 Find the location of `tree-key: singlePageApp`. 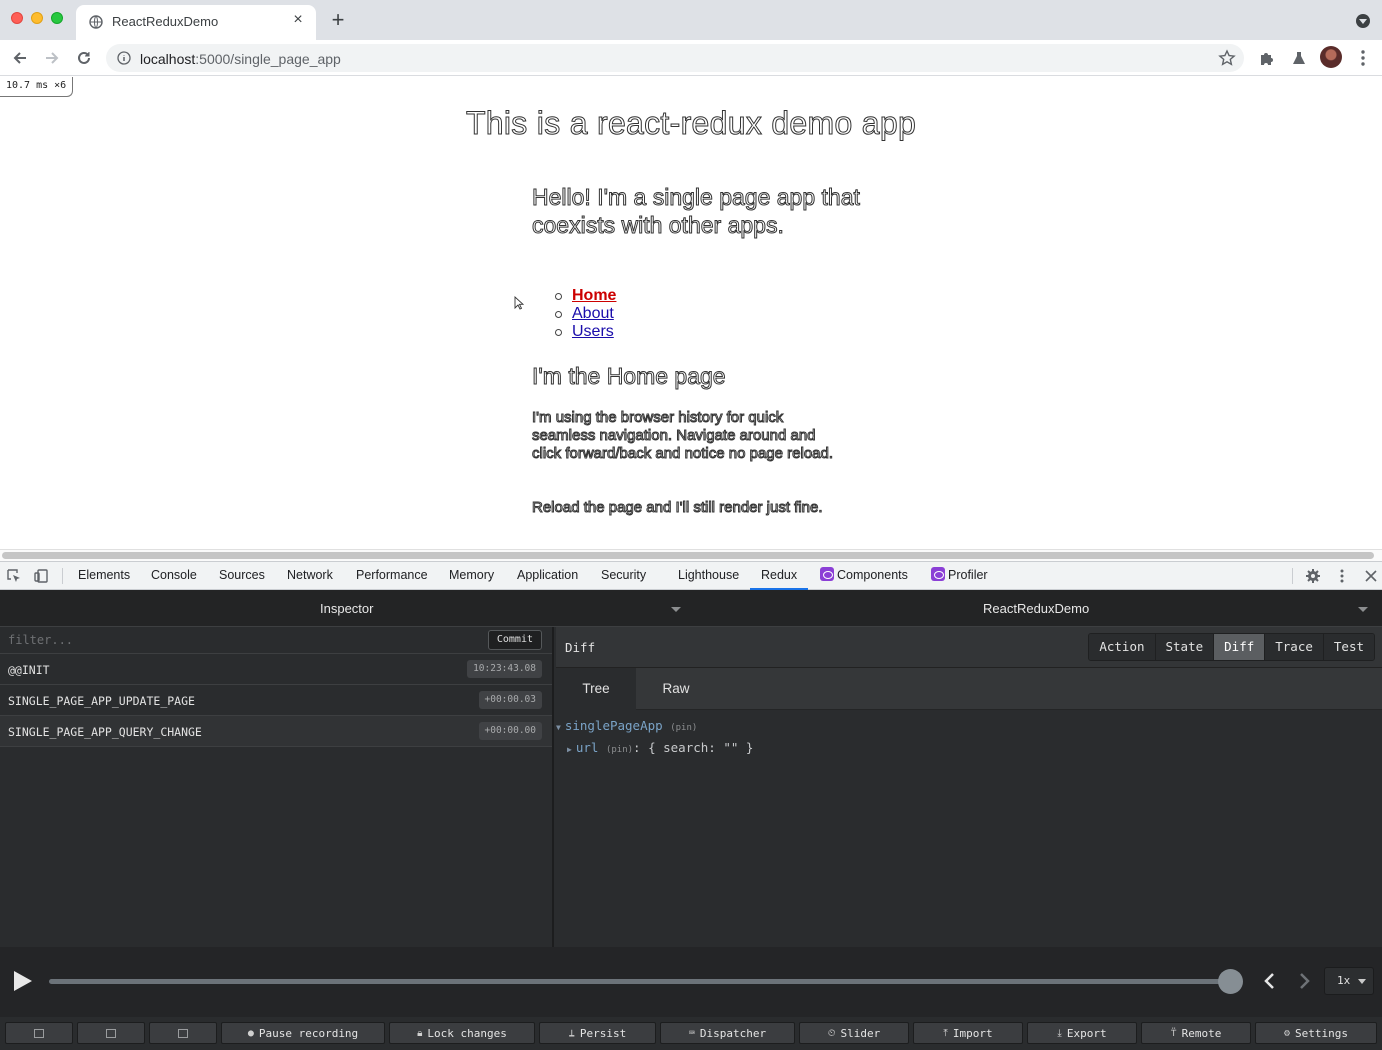

tree-key: singlePageApp is located at coordinates (613, 725).